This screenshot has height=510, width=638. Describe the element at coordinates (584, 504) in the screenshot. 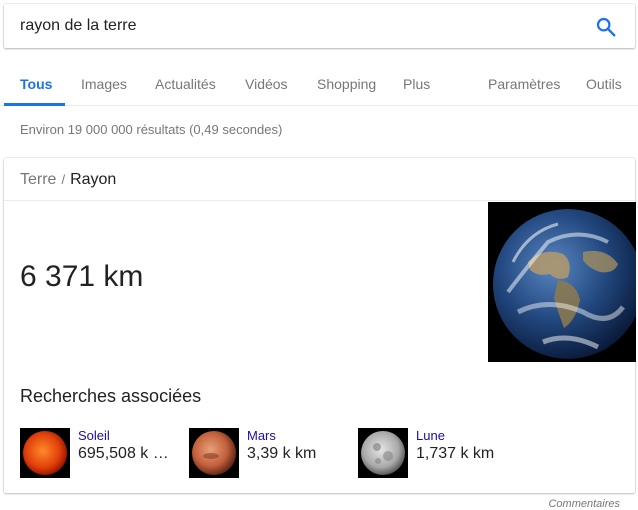

I see `feedback-link: Commentaires` at that location.